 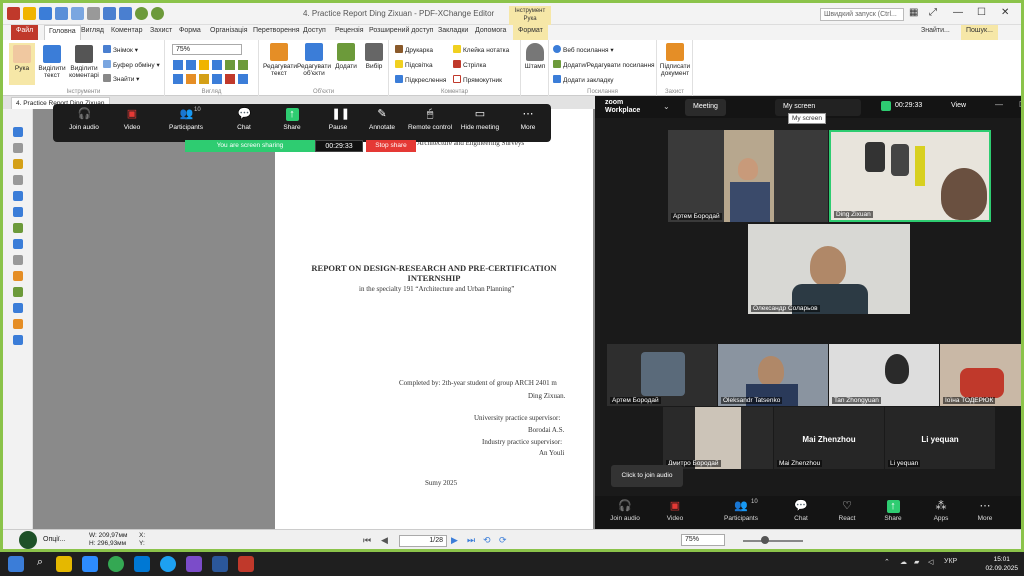 What do you see at coordinates (528, 119) in the screenshot?
I see `more-button: ⋯ More` at bounding box center [528, 119].